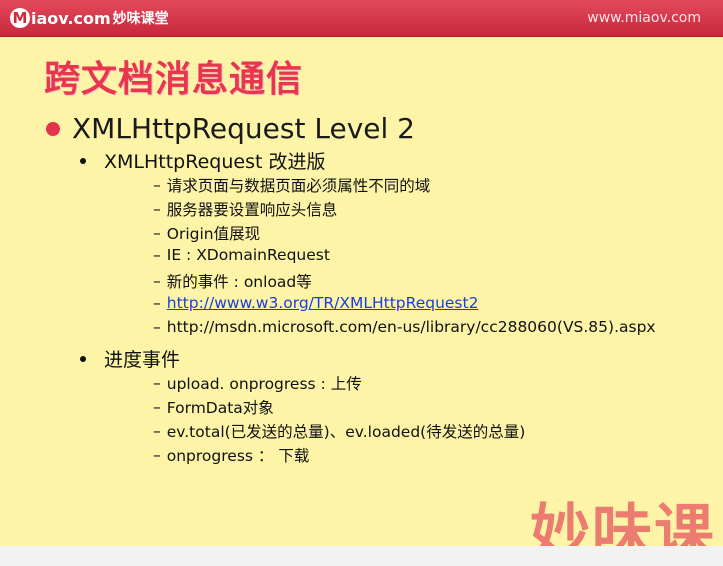 The image size is (723, 566). I want to click on list-item: – upload. onprogress : 上传, so click(257, 383).